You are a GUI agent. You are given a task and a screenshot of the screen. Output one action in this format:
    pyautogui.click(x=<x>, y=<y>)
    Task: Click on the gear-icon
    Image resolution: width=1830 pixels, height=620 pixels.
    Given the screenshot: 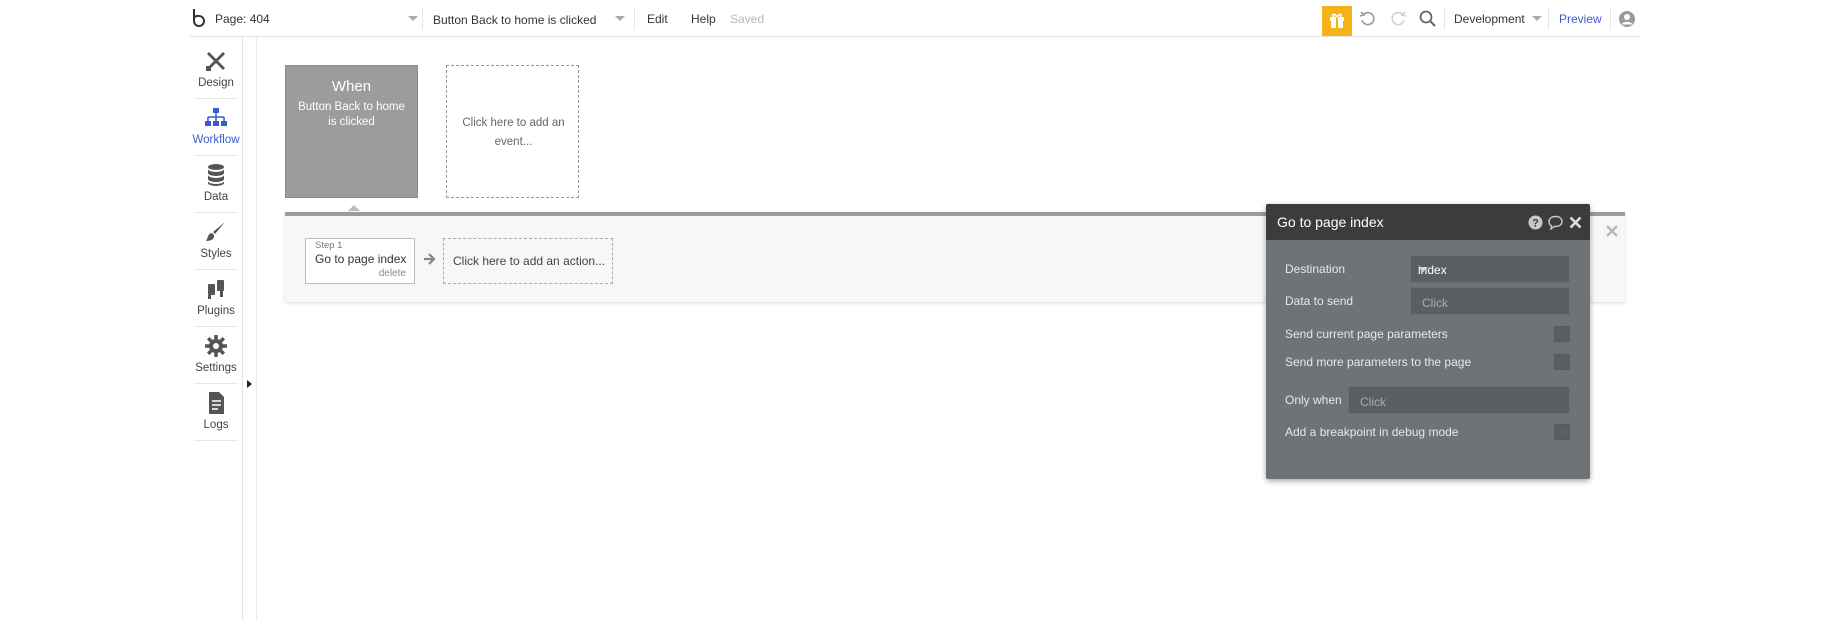 What is the action you would take?
    pyautogui.click(x=216, y=346)
    